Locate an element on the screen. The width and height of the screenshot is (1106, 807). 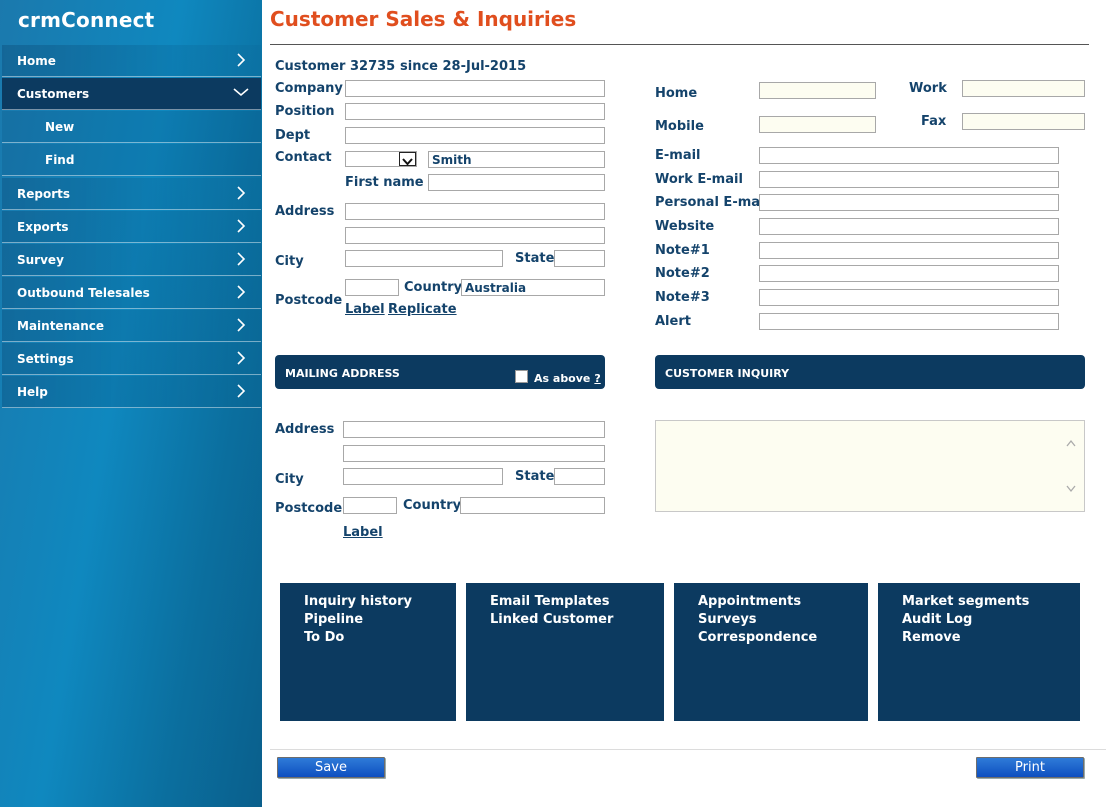
footer-divider is located at coordinates (688, 749).